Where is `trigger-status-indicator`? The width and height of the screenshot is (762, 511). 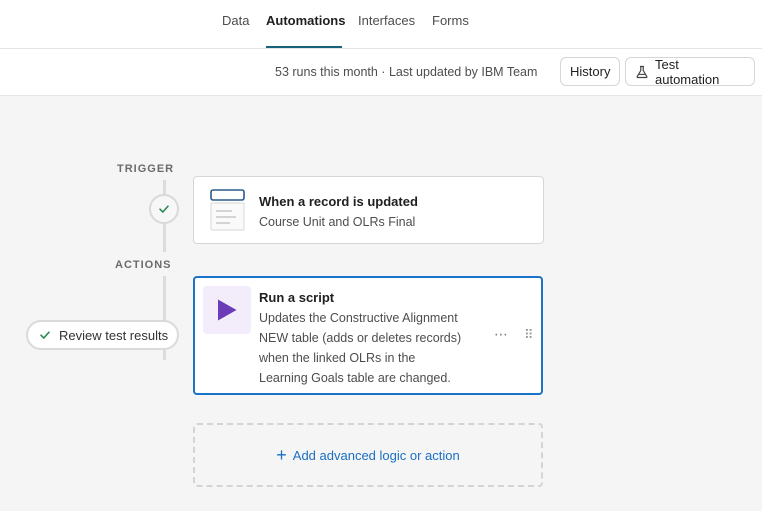 trigger-status-indicator is located at coordinates (164, 209).